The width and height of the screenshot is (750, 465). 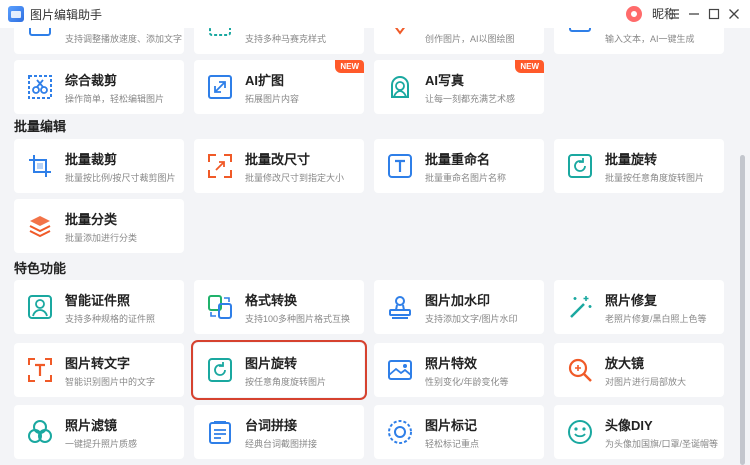 I want to click on tool-card-id-photo: 智能证件照 支持多种规格的证件照, so click(x=99, y=307).